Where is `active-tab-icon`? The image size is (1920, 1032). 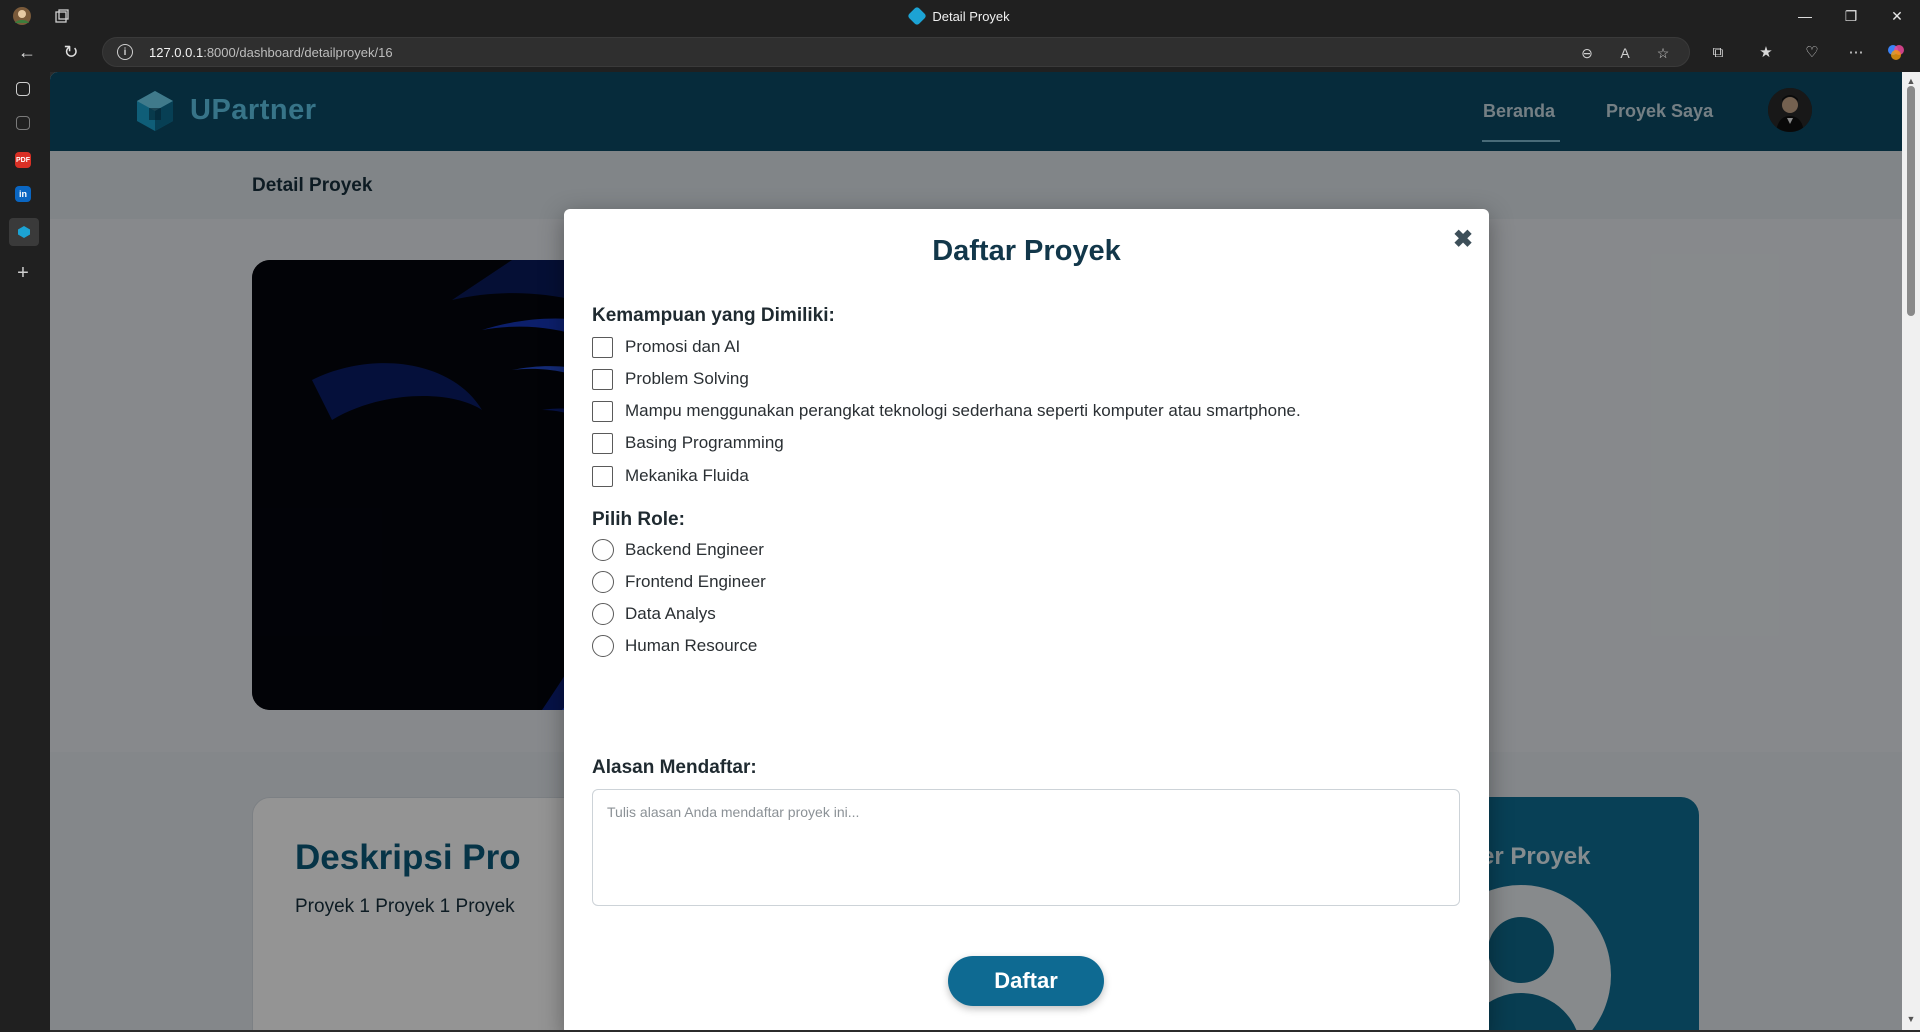
active-tab-icon is located at coordinates (24, 232).